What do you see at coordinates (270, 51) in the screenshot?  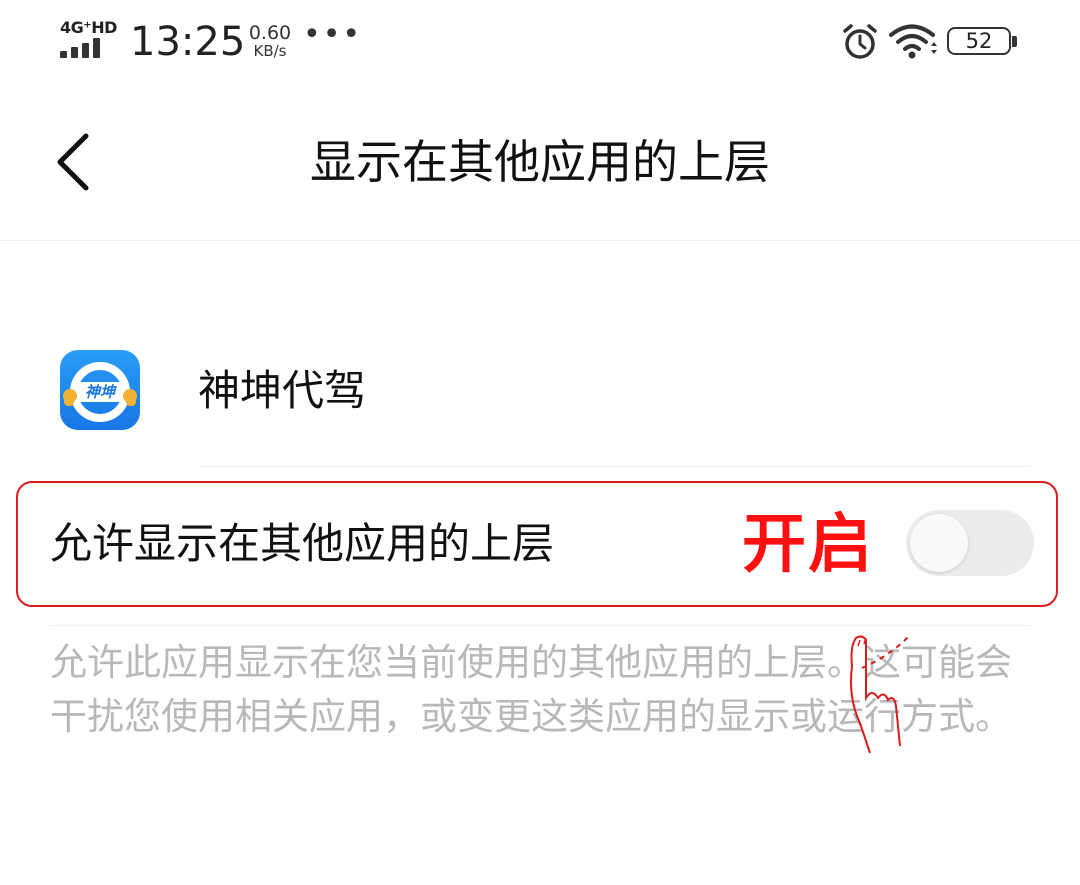 I see `speed-unit: KB/s` at bounding box center [270, 51].